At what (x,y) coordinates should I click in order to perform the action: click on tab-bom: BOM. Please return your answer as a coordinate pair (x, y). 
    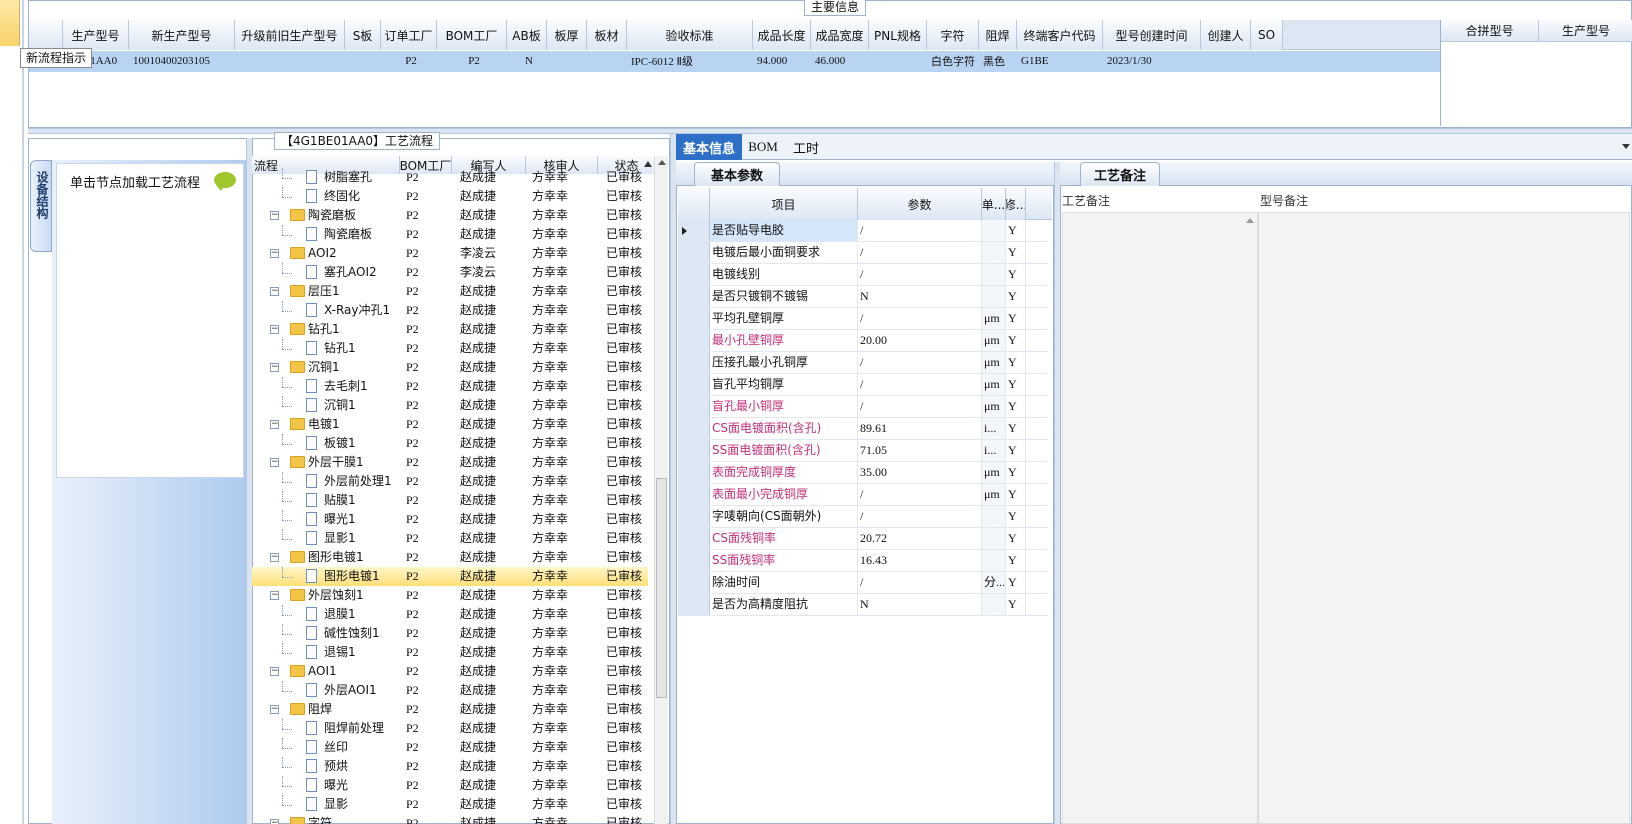
    Looking at the image, I should click on (763, 147).